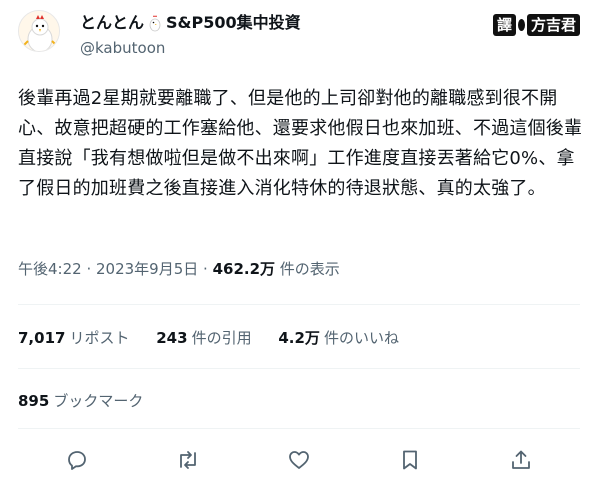  I want to click on author-names: とんとん S&P500集中投資 @kabutoon, so click(190, 35).